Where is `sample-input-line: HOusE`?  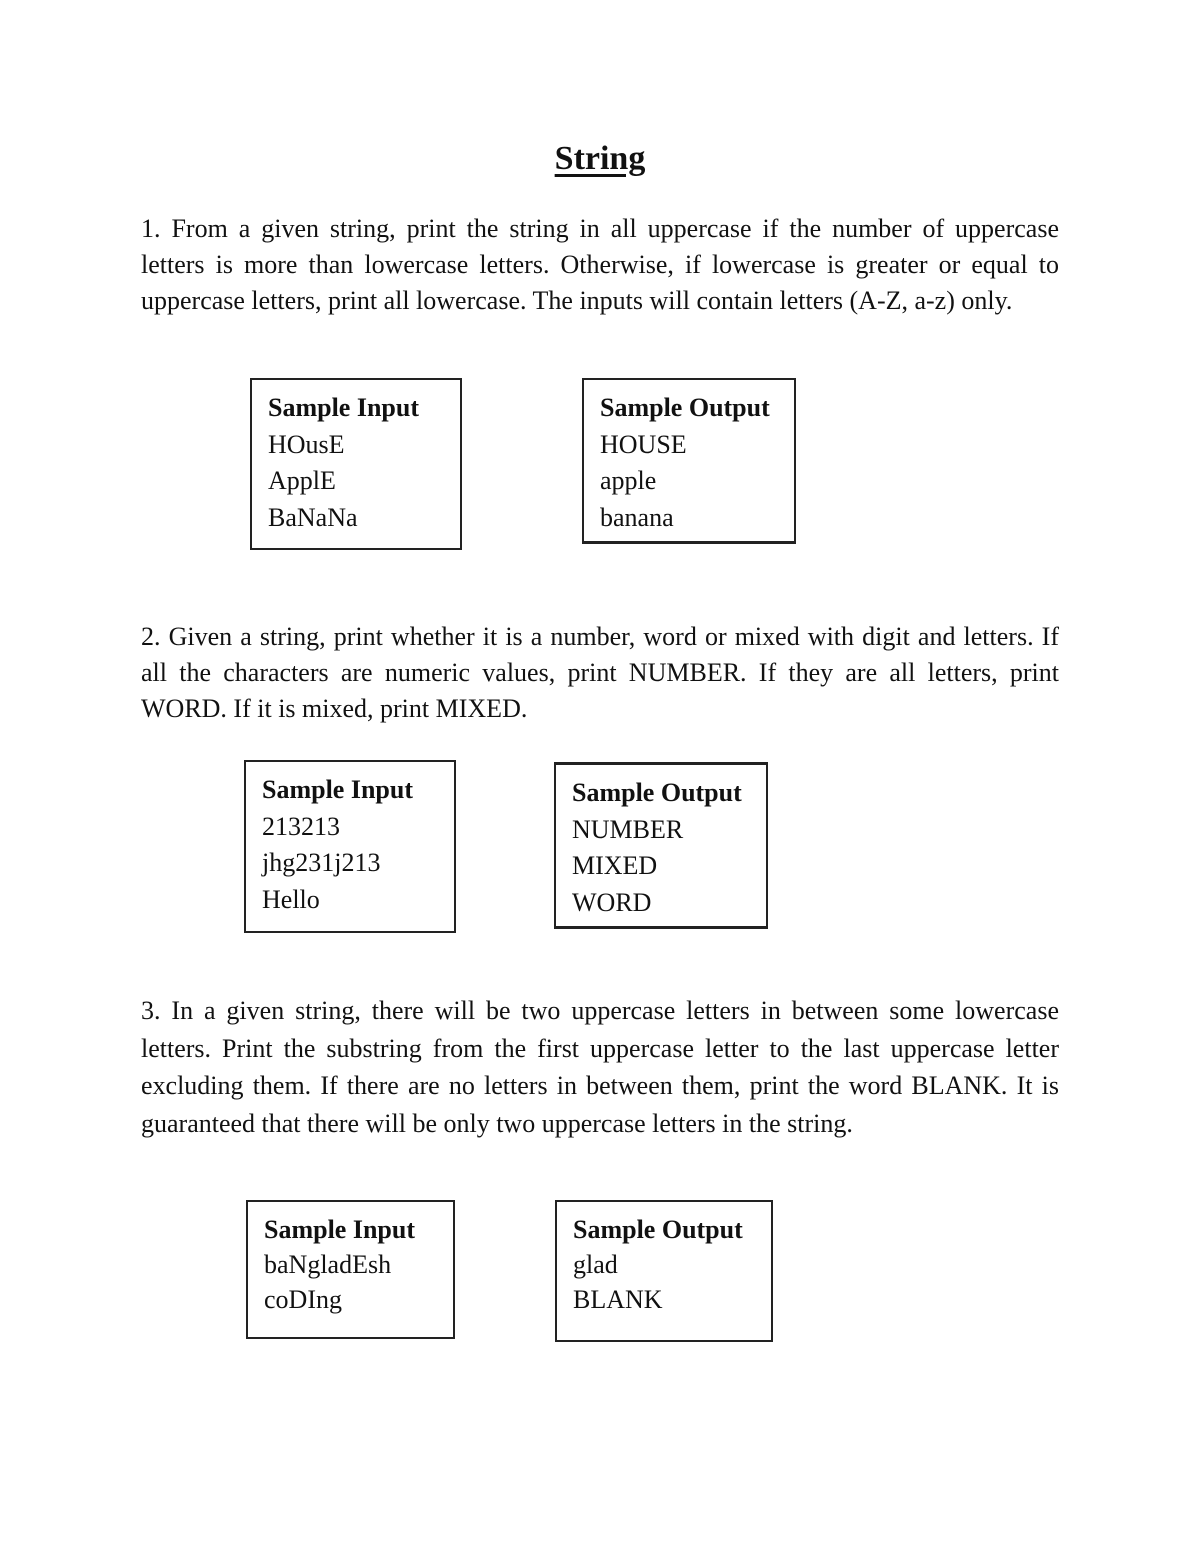
sample-input-line: HOusE is located at coordinates (306, 444).